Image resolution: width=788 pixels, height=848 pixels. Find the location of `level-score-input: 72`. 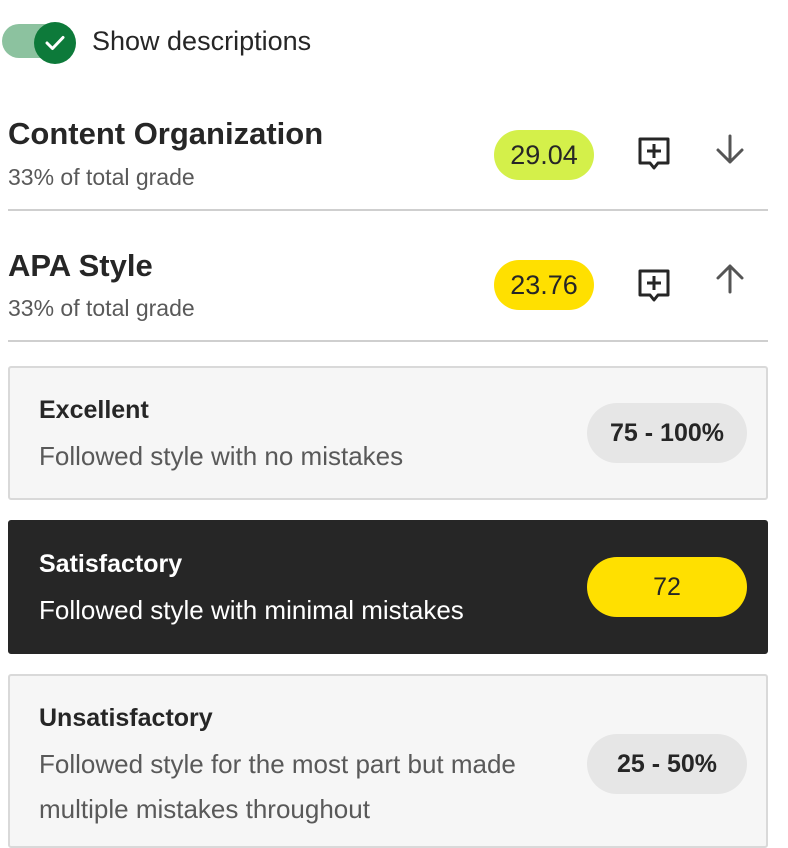

level-score-input: 72 is located at coordinates (667, 587).